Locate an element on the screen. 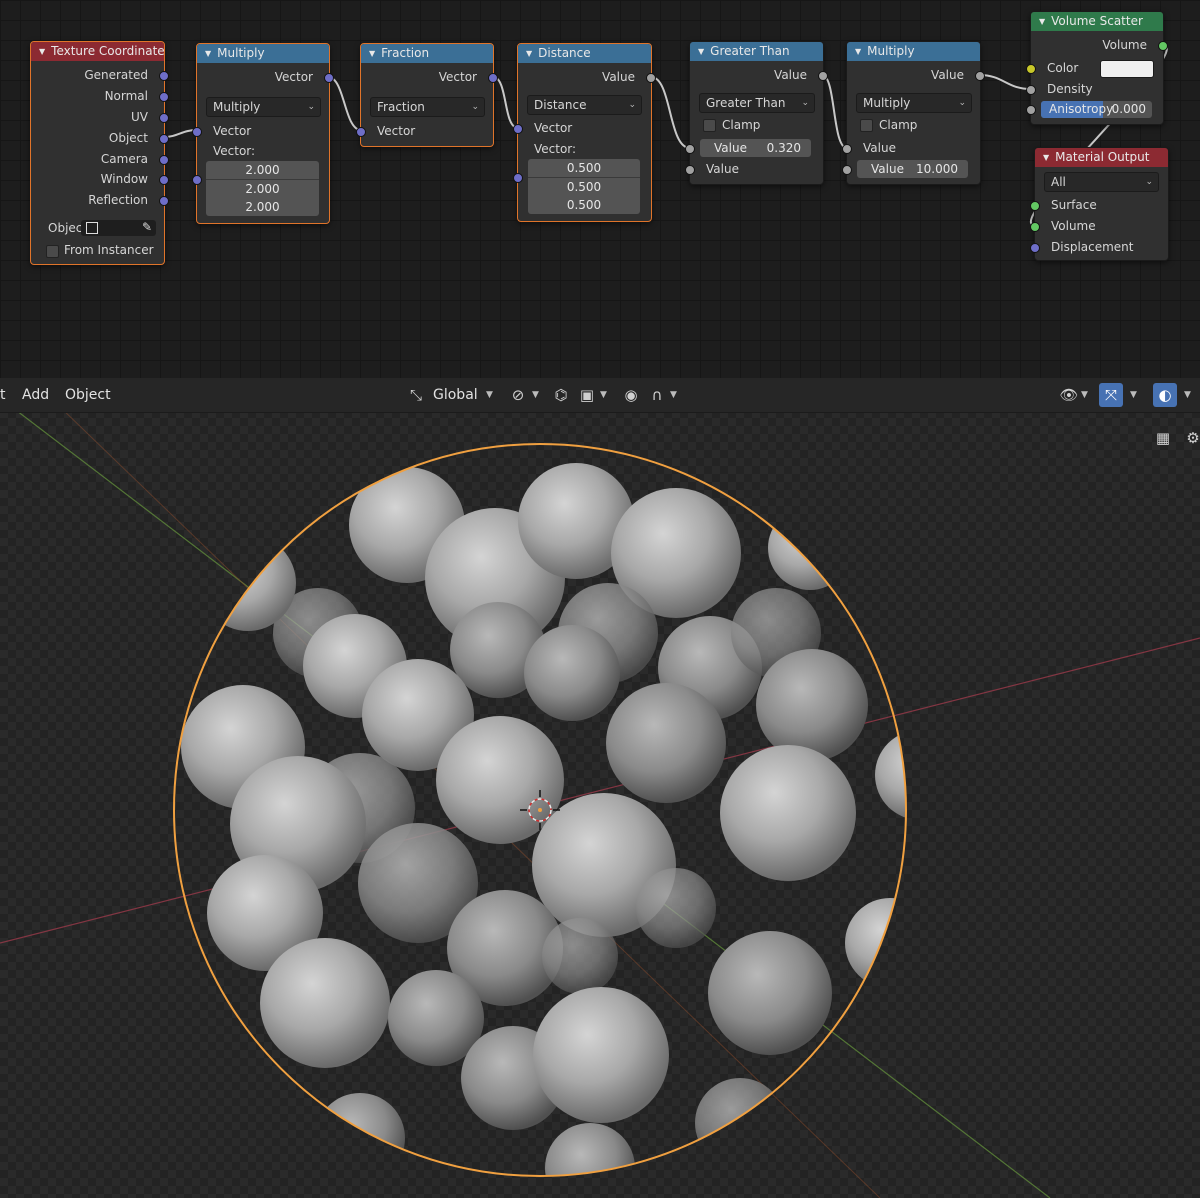  dropdown-value: Greater Than is located at coordinates (746, 103).